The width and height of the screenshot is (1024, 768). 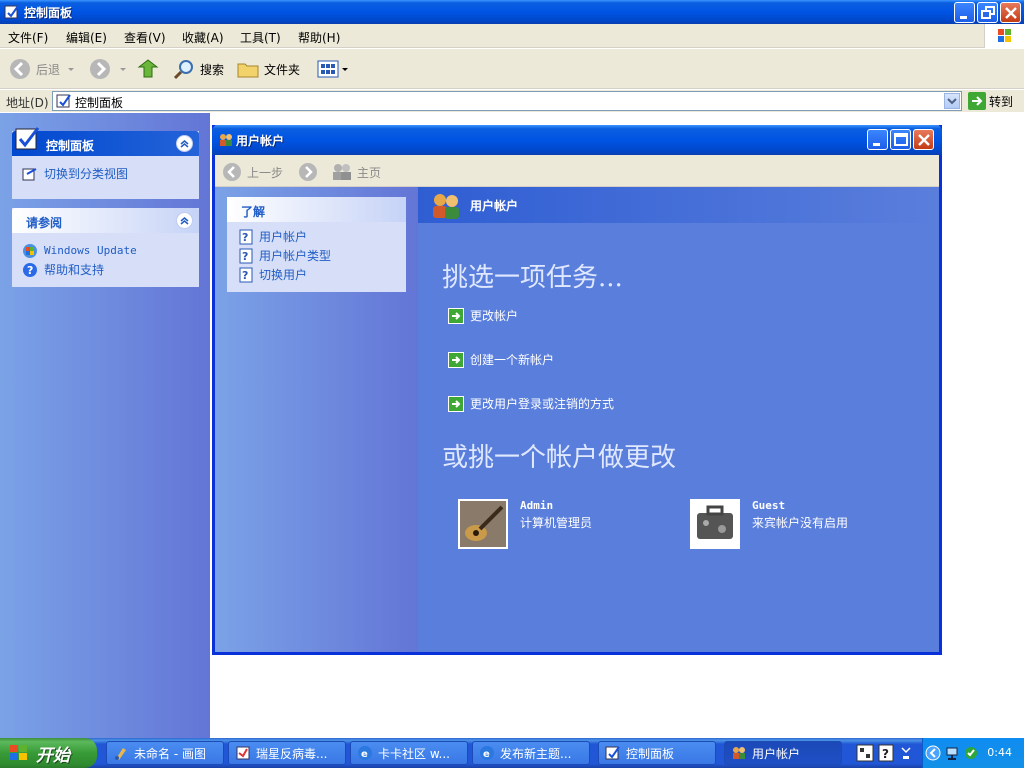 I want to click on start-button: 开始, so click(x=48, y=753).